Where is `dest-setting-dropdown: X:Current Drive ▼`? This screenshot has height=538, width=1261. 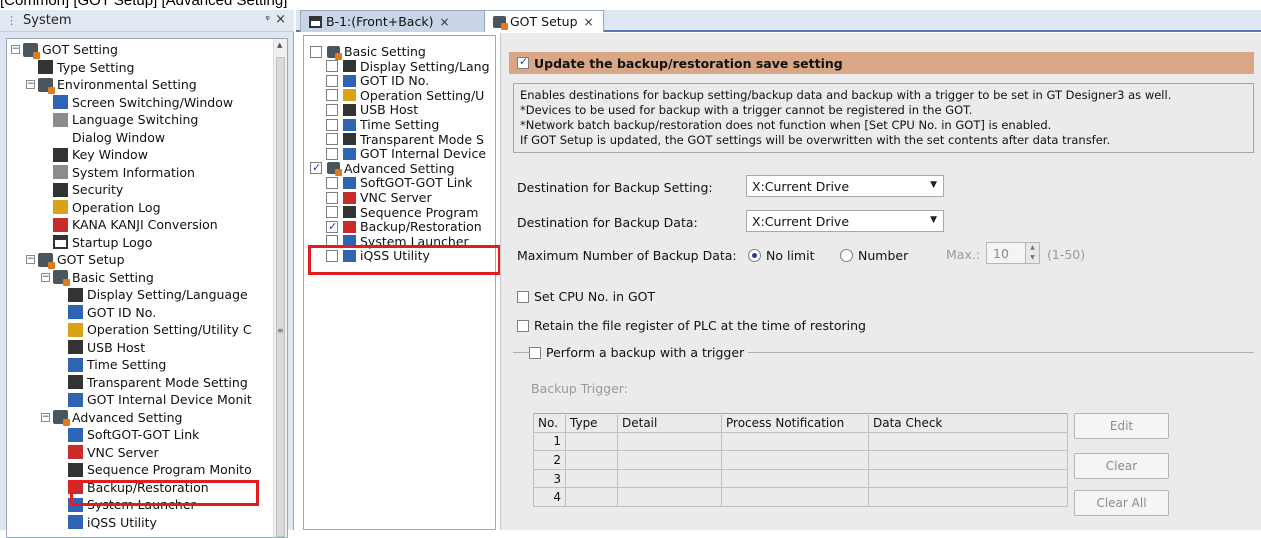 dest-setting-dropdown: X:Current Drive ▼ is located at coordinates (845, 186).